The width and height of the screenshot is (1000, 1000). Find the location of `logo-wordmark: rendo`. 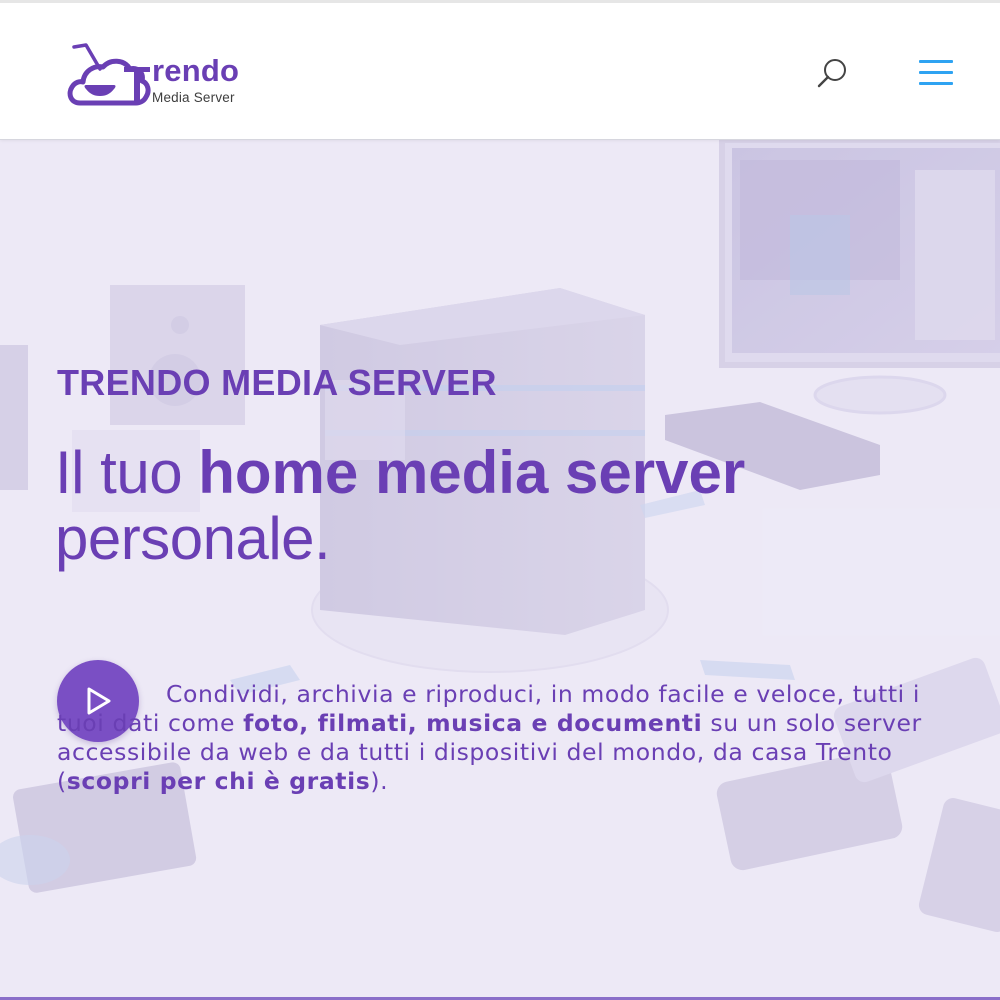

logo-wordmark: rendo is located at coordinates (196, 70).